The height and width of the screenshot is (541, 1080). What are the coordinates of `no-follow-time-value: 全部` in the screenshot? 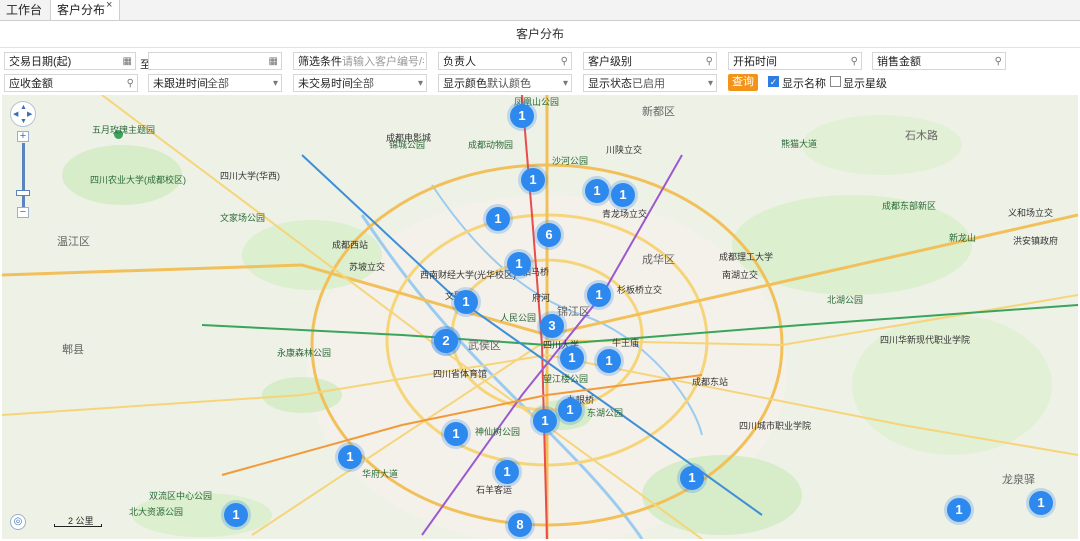 It's located at (218, 84).